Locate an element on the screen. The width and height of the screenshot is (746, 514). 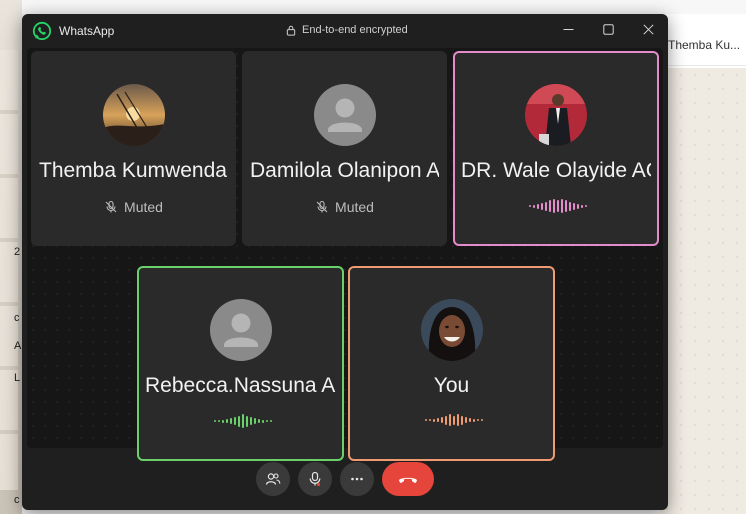
whatsapp-logo-icon is located at coordinates (42, 31).